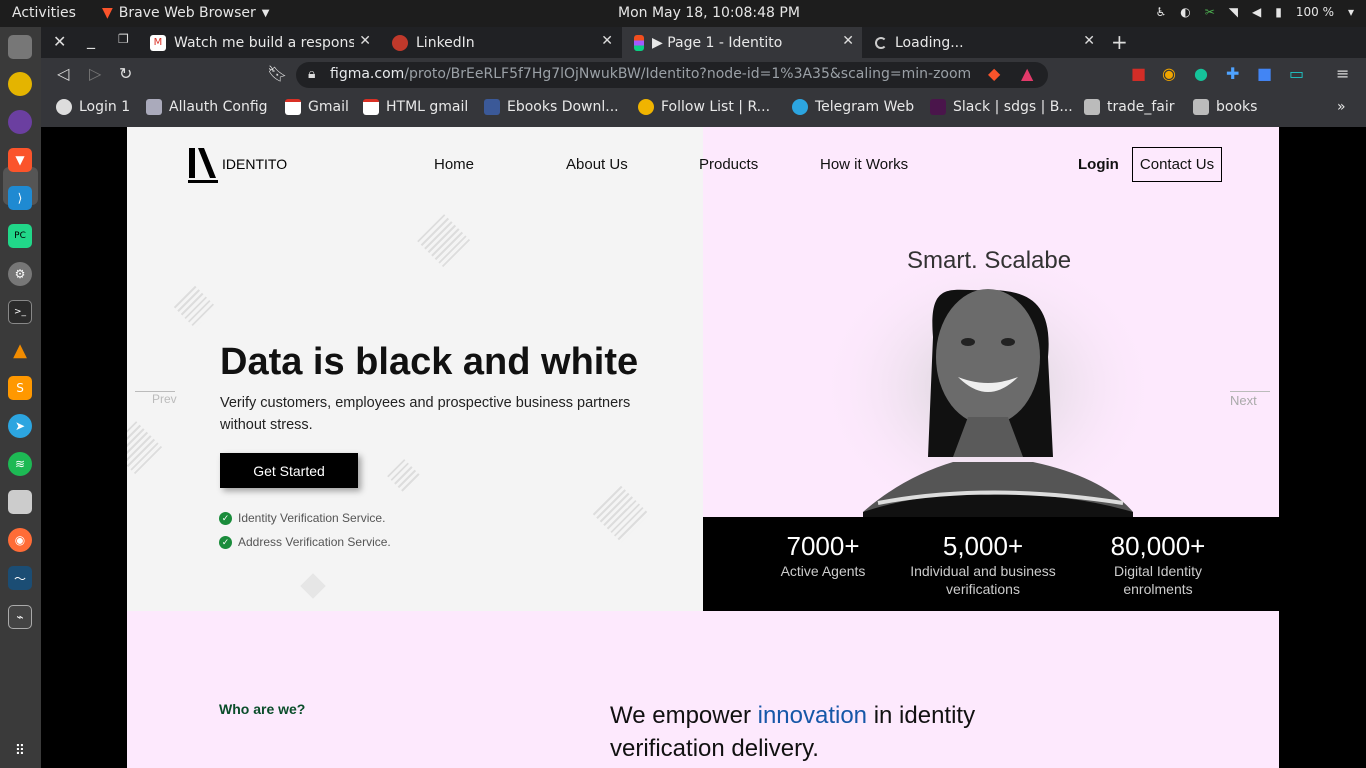 Image resolution: width=1366 pixels, height=768 pixels. I want to click on podcast-icon, so click(20, 122).